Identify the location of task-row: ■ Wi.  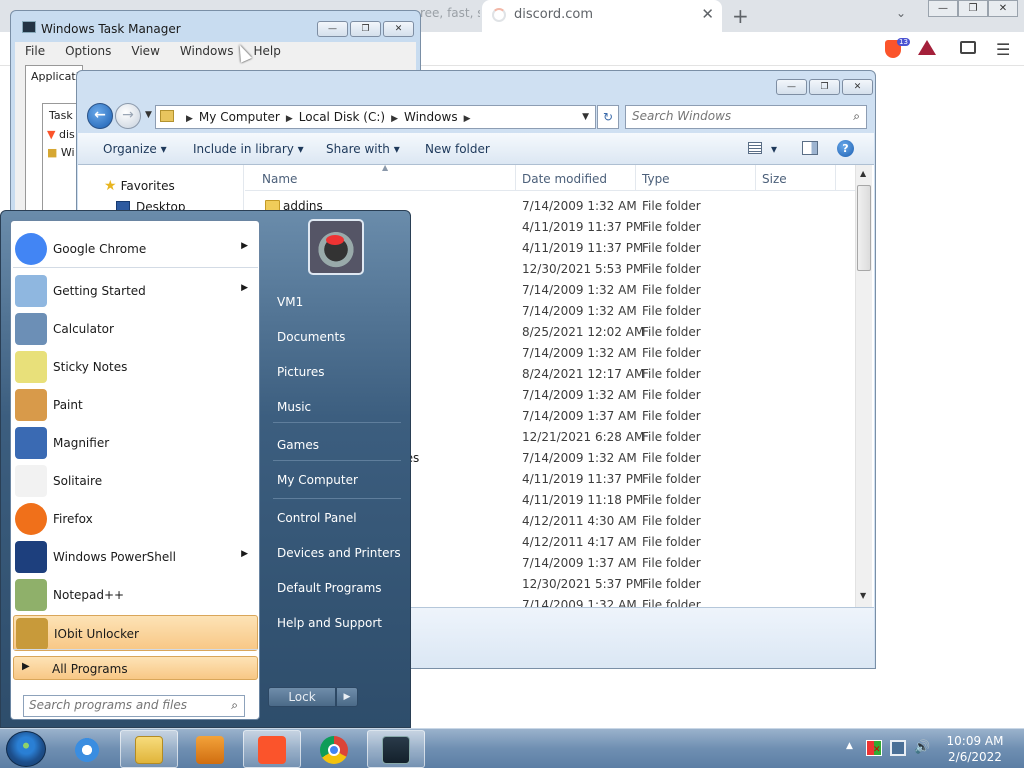
(63, 152).